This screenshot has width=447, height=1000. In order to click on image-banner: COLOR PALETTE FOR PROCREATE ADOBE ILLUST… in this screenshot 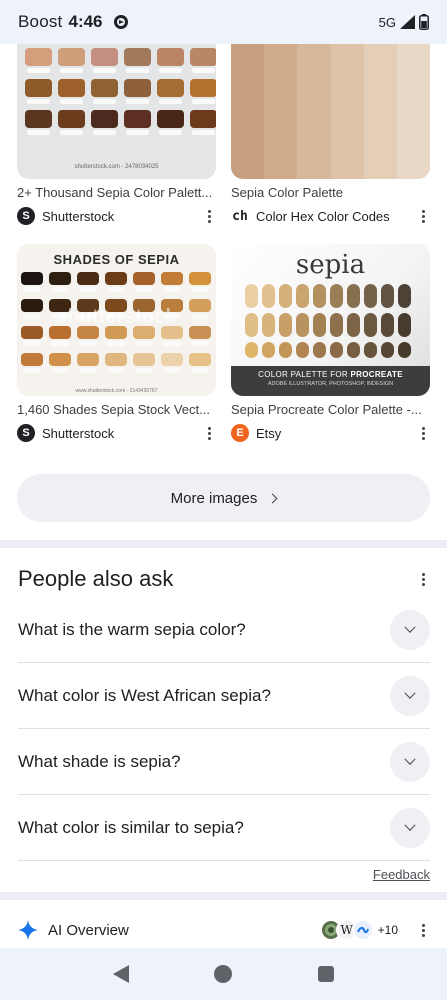, I will do `click(330, 381)`.